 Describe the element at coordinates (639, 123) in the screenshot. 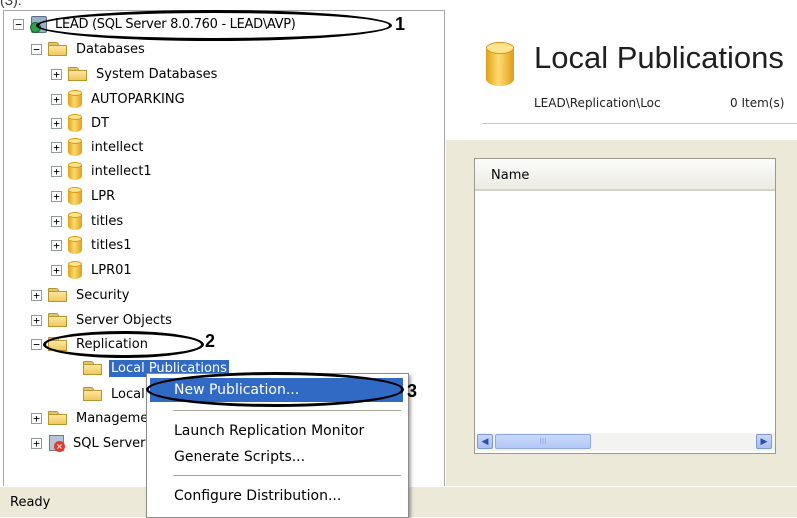

I see `divider` at that location.